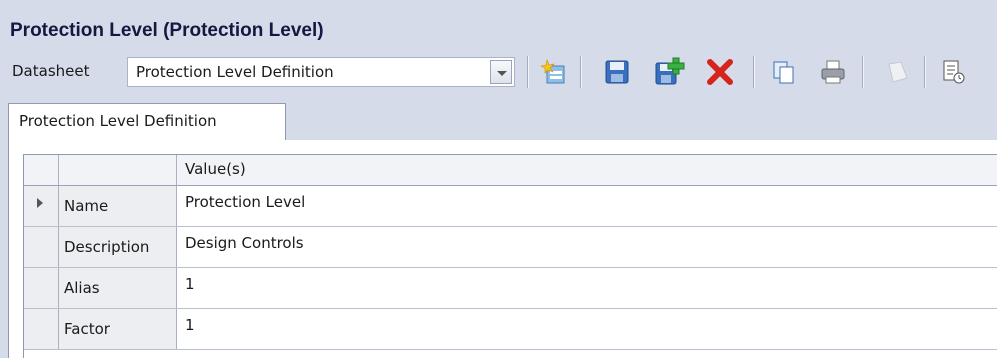 This screenshot has width=997, height=358. I want to click on field-name: Alias, so click(118, 288).